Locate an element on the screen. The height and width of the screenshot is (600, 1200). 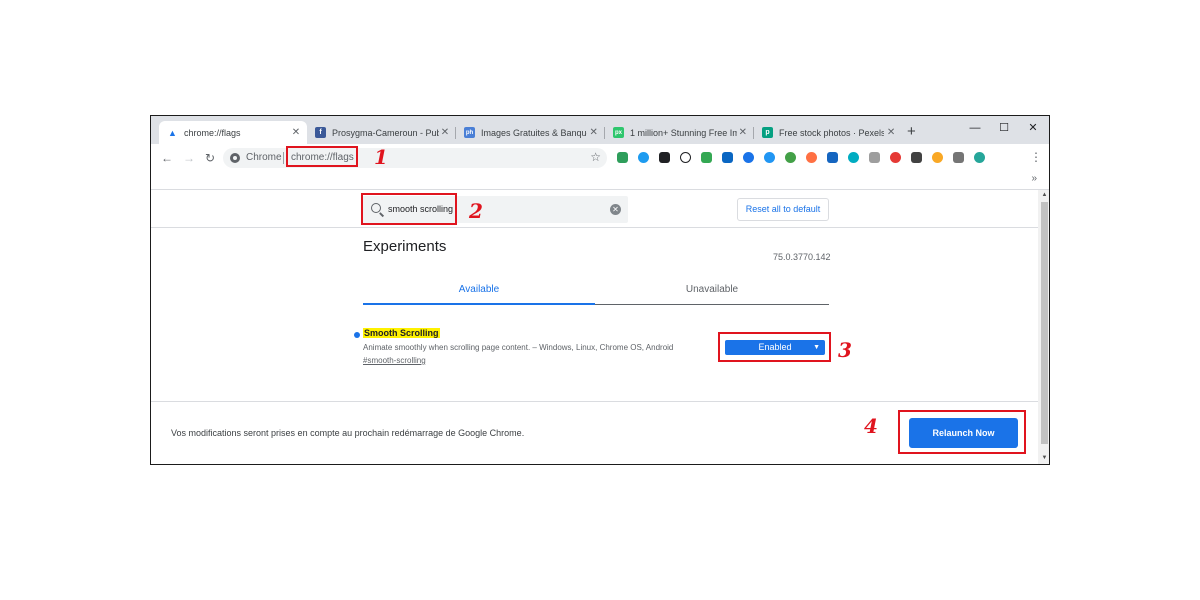
clear-search-icon: ✕ is located at coordinates (615, 209).